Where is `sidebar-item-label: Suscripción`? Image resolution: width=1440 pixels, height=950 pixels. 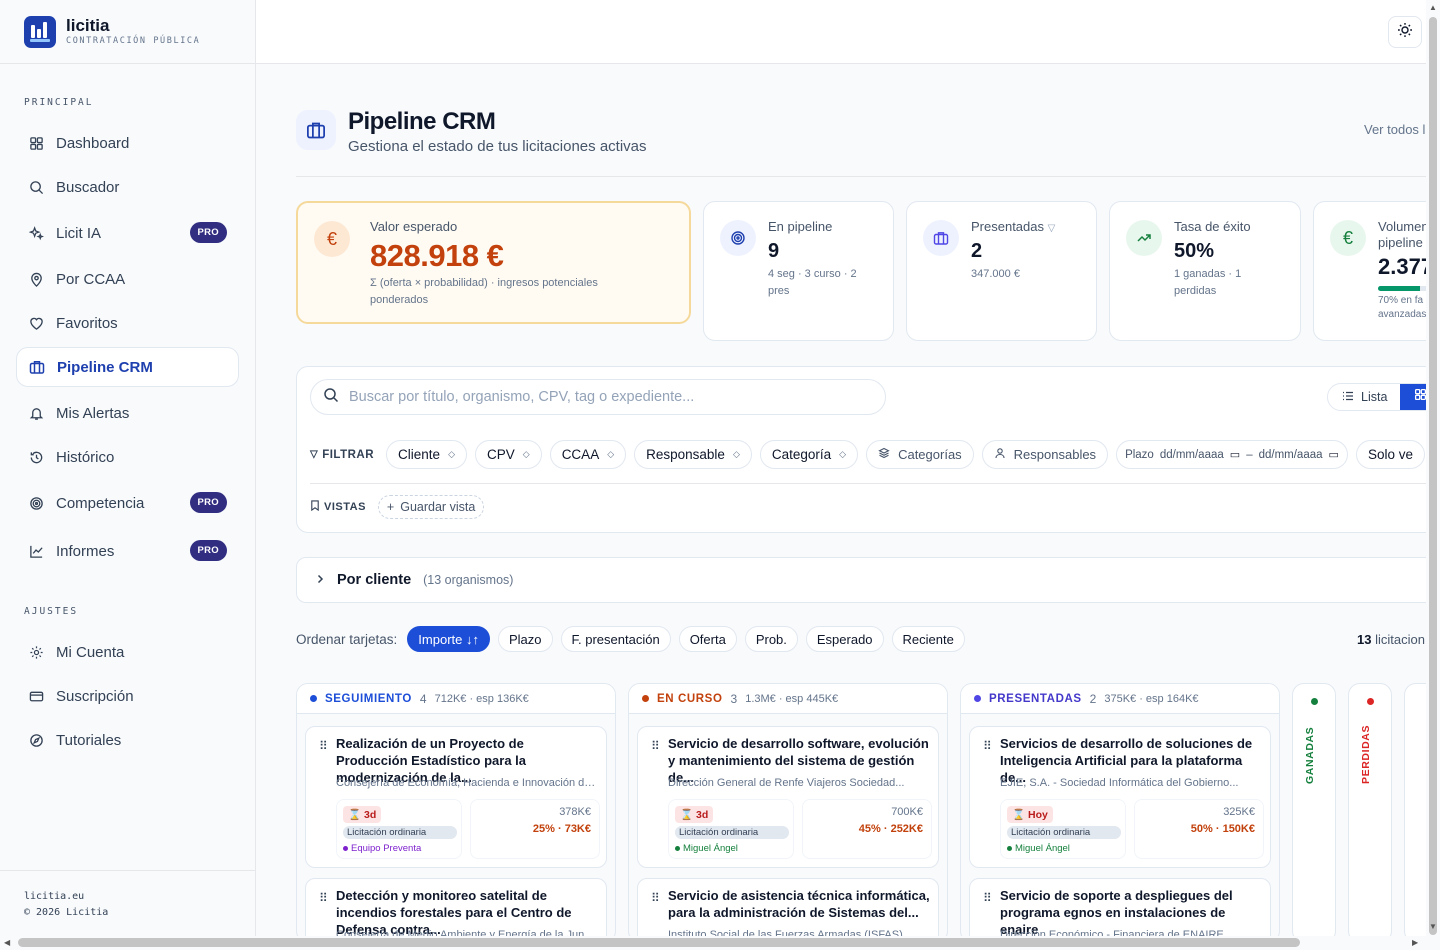 sidebar-item-label: Suscripción is located at coordinates (95, 696).